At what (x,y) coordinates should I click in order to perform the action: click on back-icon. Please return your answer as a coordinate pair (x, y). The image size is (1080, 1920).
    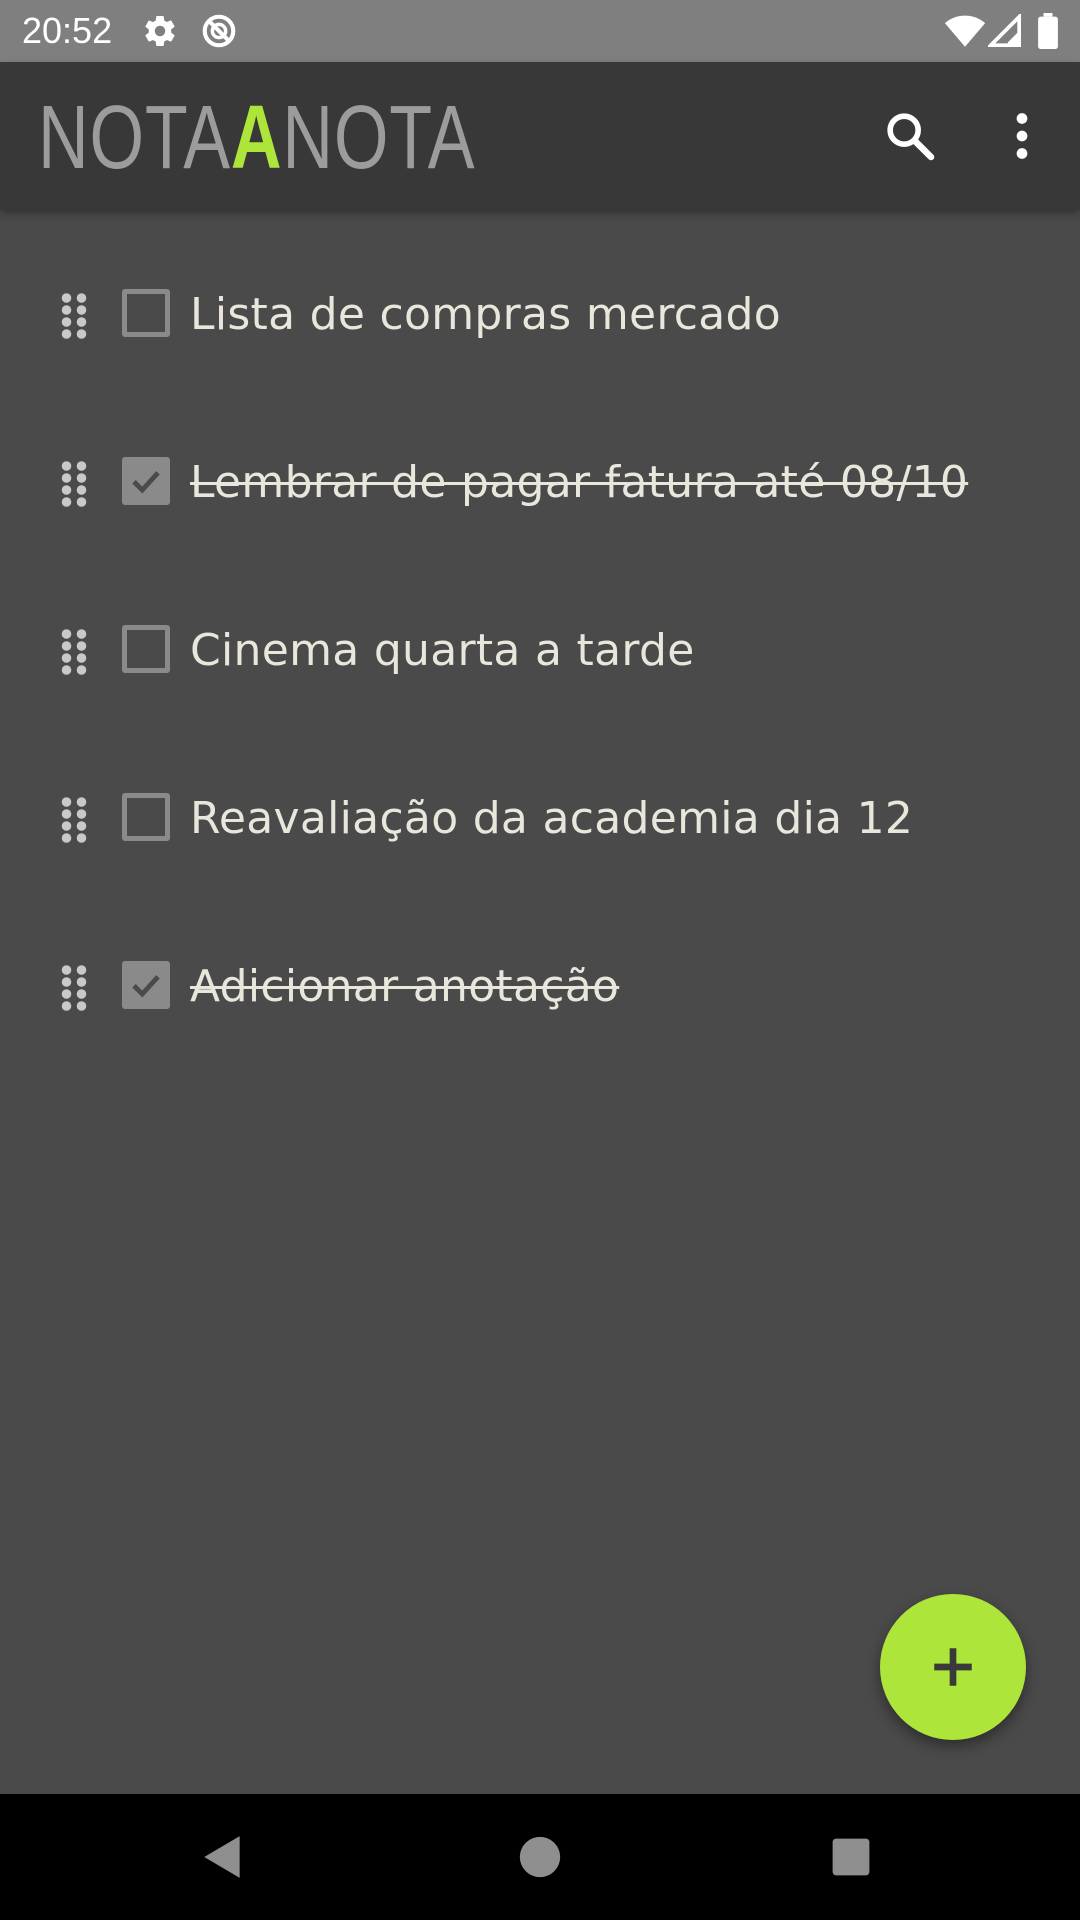
    Looking at the image, I should click on (222, 1857).